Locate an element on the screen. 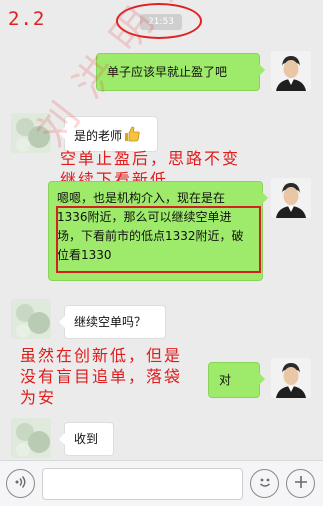 This screenshot has height=506, width=323. annotation-line: 空单止盈后，思路不变 is located at coordinates (150, 158).